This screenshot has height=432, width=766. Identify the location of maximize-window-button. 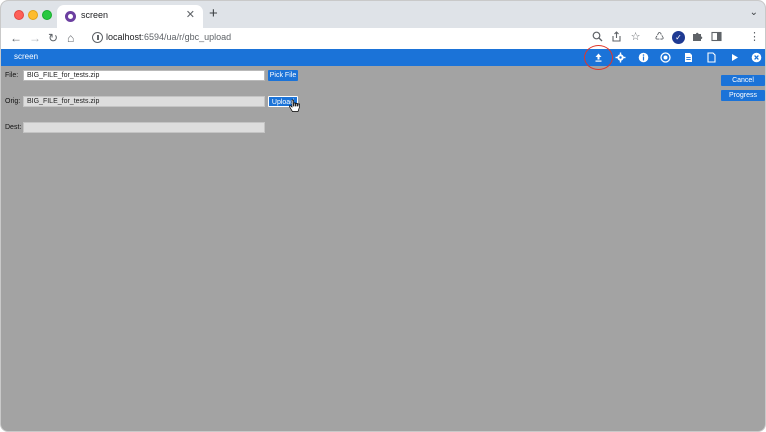
(47, 15).